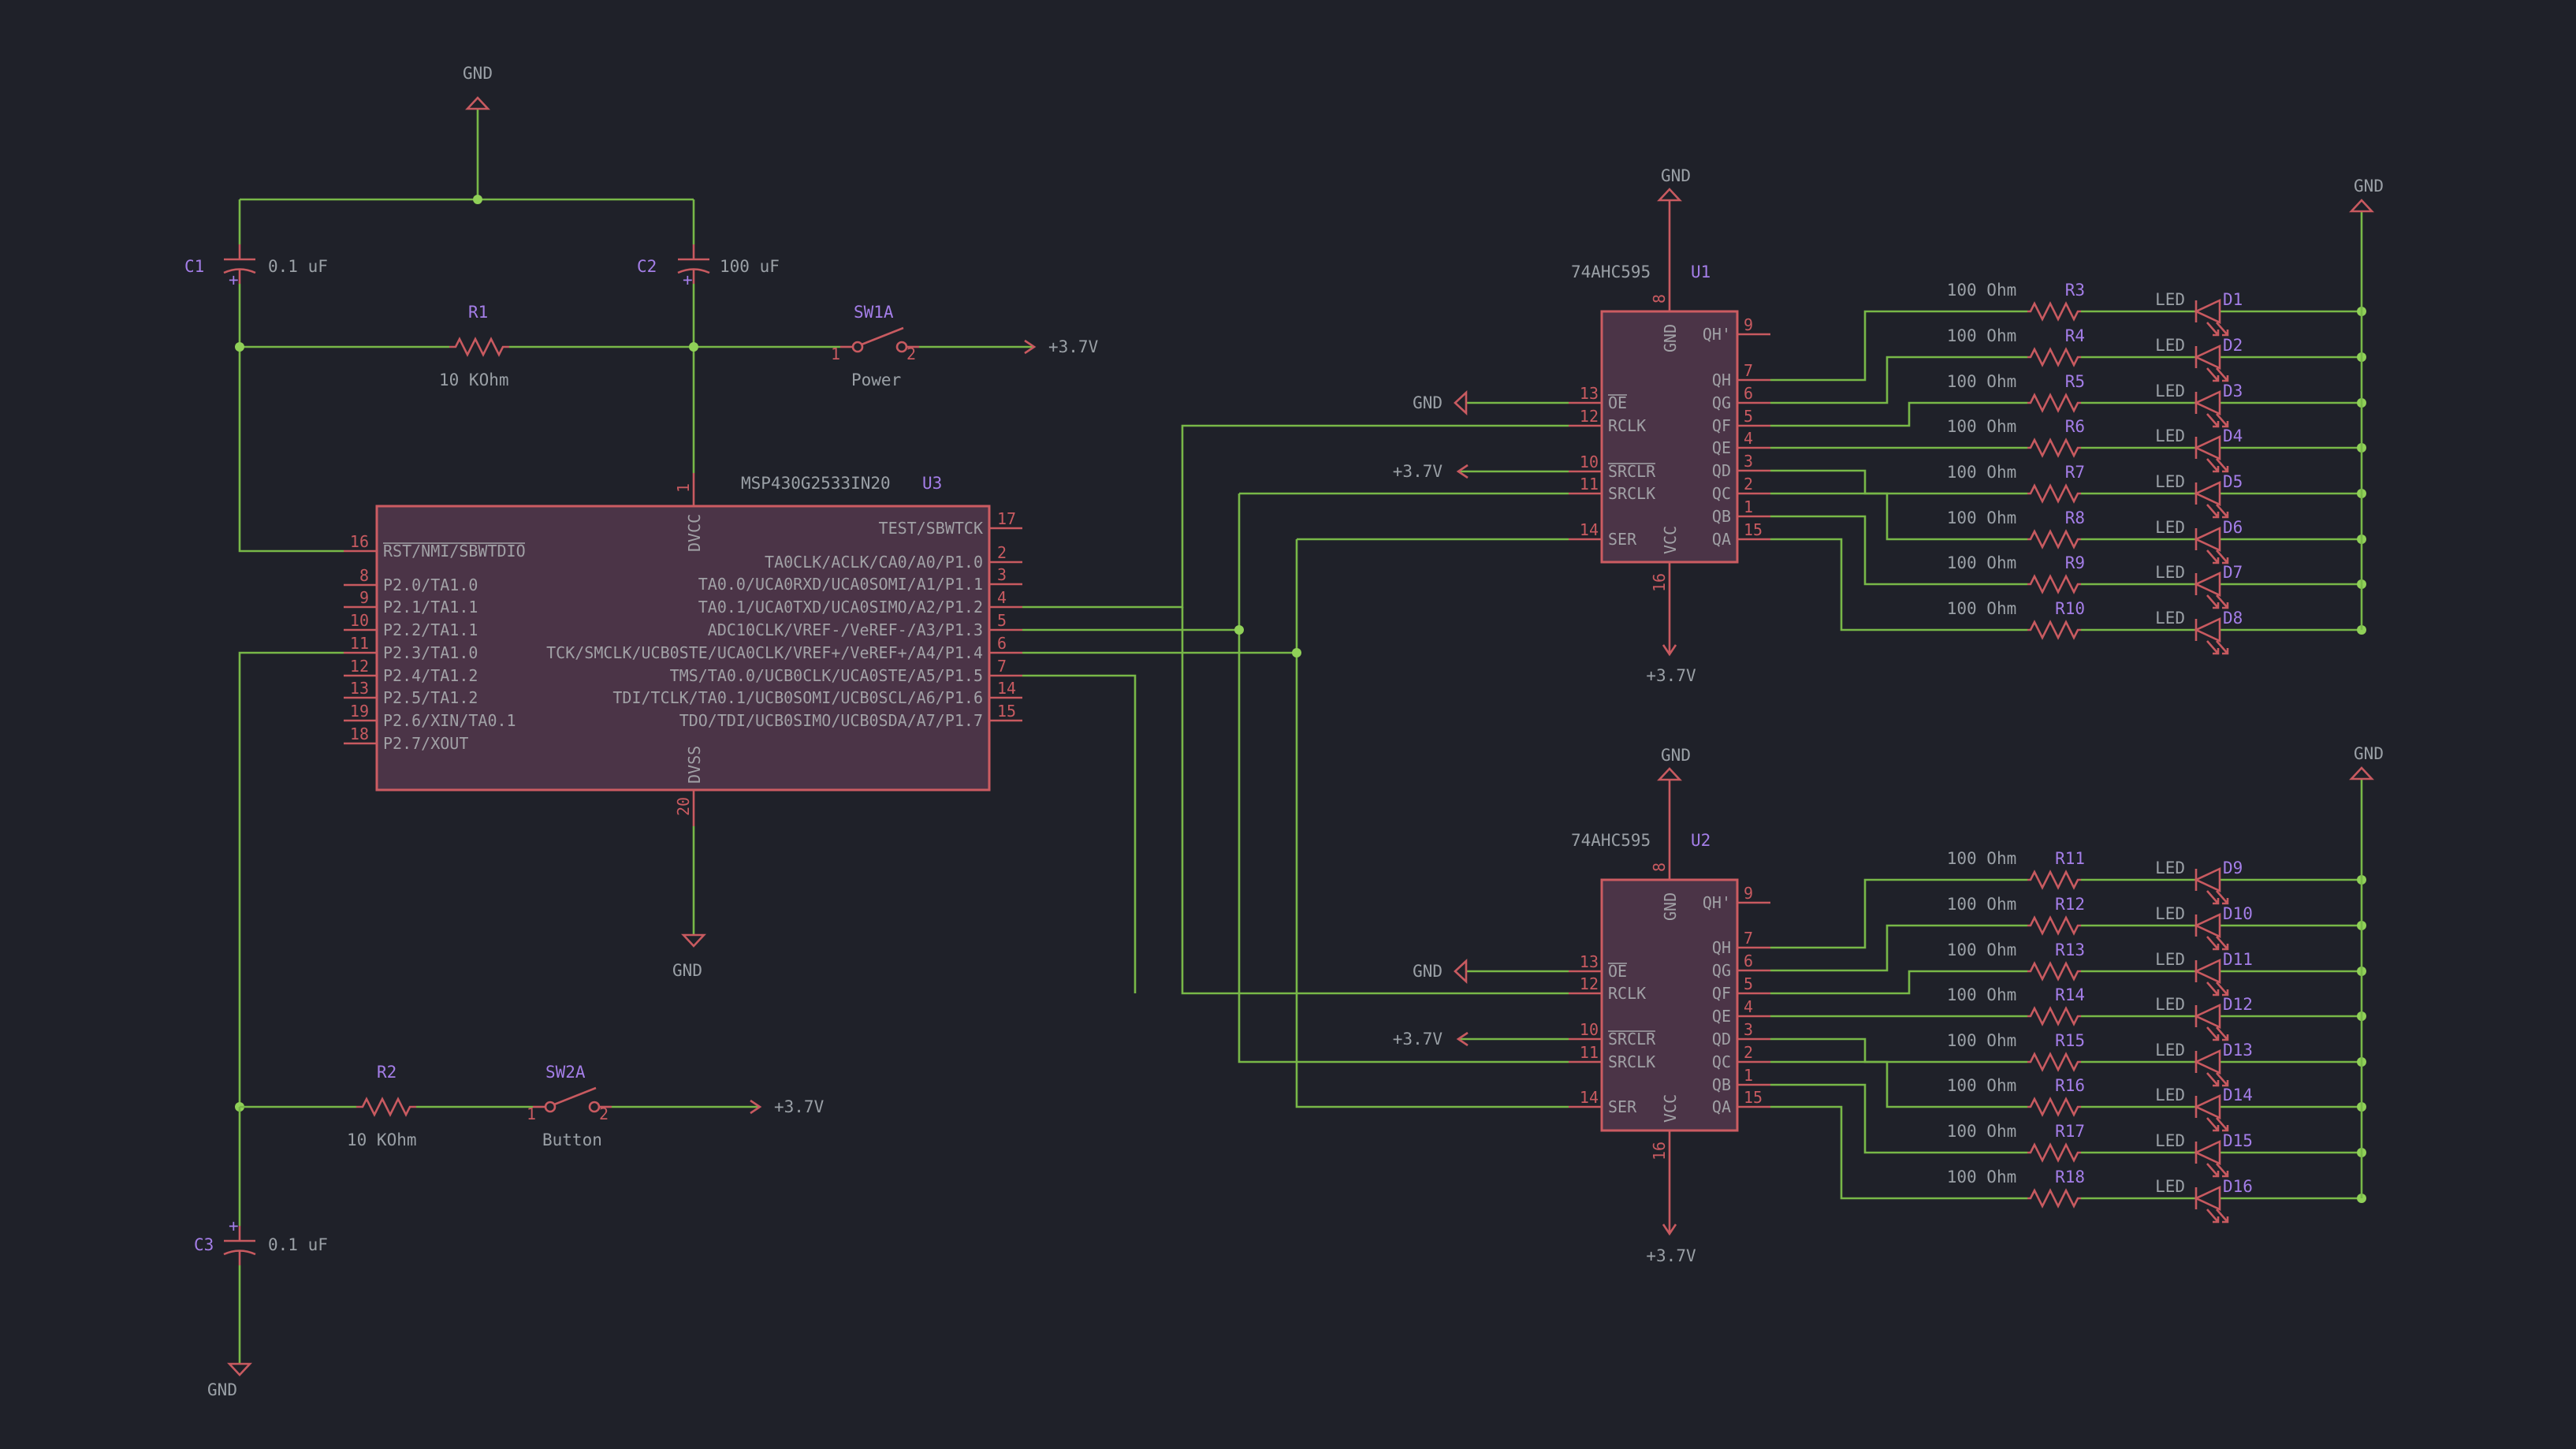 This screenshot has height=1449, width=2576. Describe the element at coordinates (1627, 993) in the screenshot. I see `shift-register-pin-label: RCLK` at that location.